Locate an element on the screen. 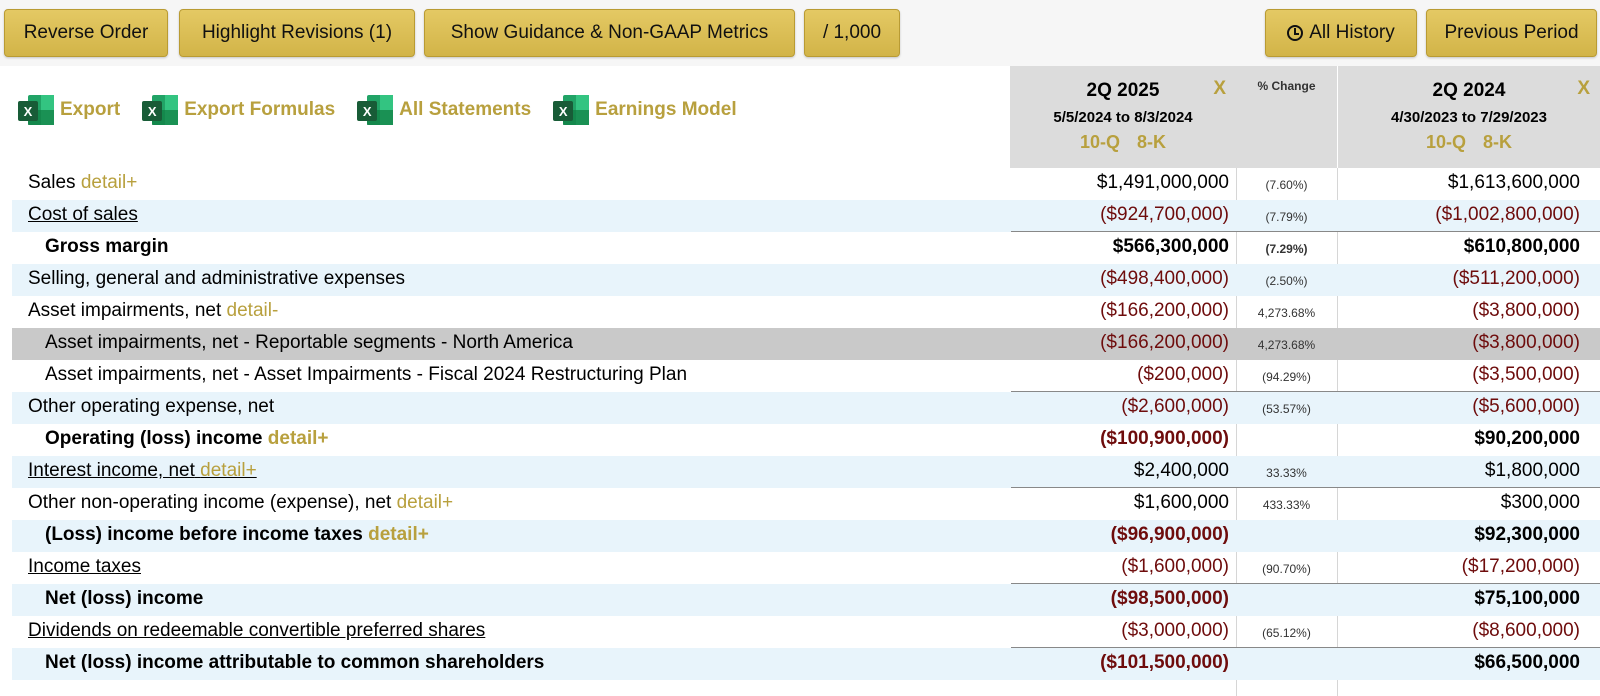  pct-change-value: (7.60%) is located at coordinates (1286, 185).